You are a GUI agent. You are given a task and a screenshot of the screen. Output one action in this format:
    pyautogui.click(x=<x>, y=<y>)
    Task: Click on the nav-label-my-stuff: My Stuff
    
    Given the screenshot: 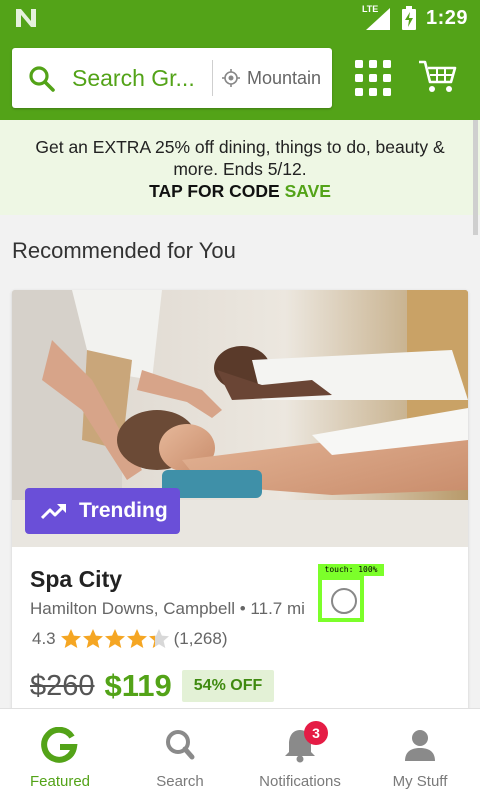 What is the action you would take?
    pyautogui.click(x=420, y=781)
    